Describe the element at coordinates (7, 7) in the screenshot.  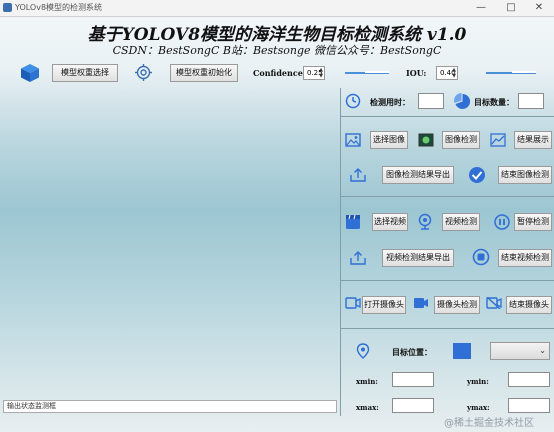
I see `app-icon` at that location.